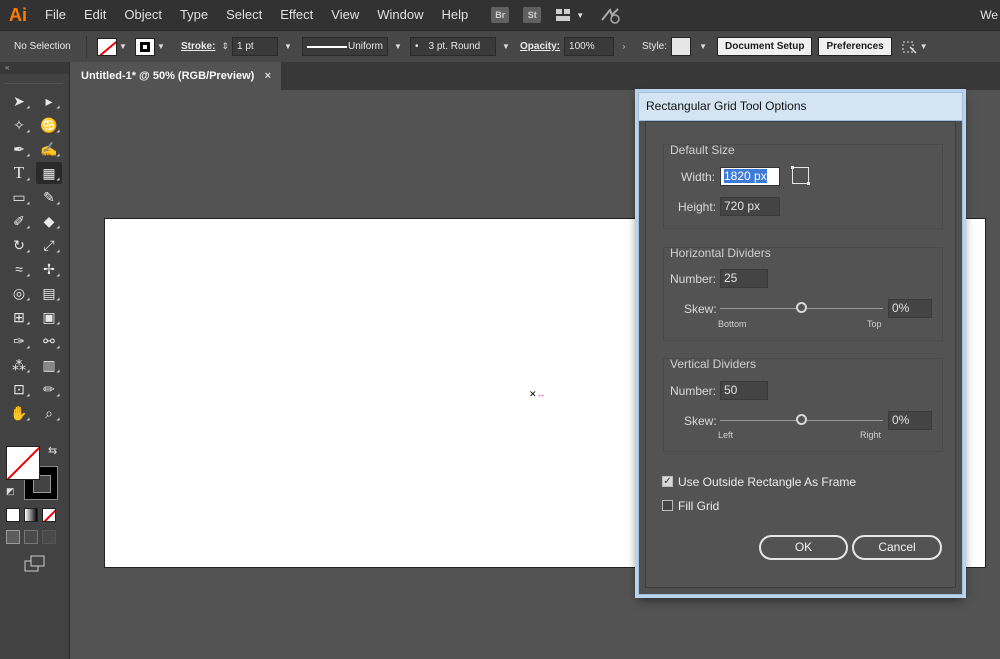 This screenshot has height=659, width=1000. I want to click on direct-selection-tool-icon: ▸, so click(49, 101).